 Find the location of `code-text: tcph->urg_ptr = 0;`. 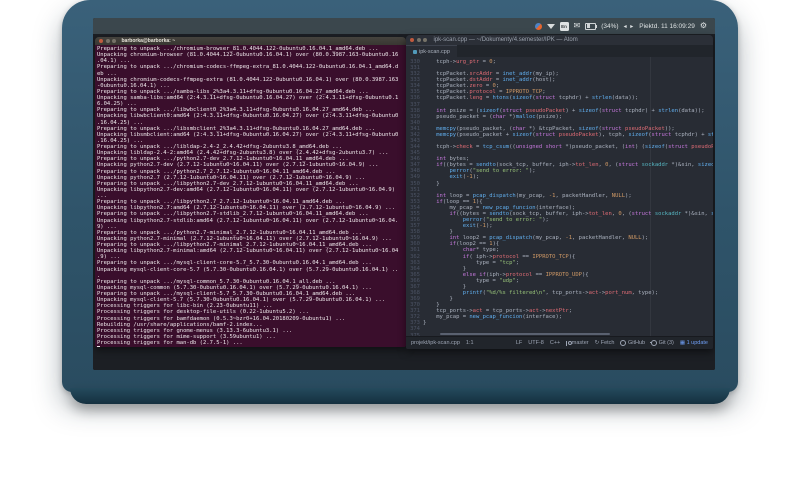

code-text: tcph->urg_ptr = 0; is located at coordinates (459, 62).